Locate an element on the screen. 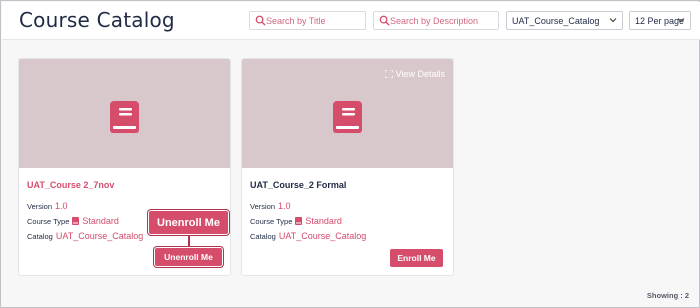 The height and width of the screenshot is (308, 700). expand-icon is located at coordinates (388, 74).